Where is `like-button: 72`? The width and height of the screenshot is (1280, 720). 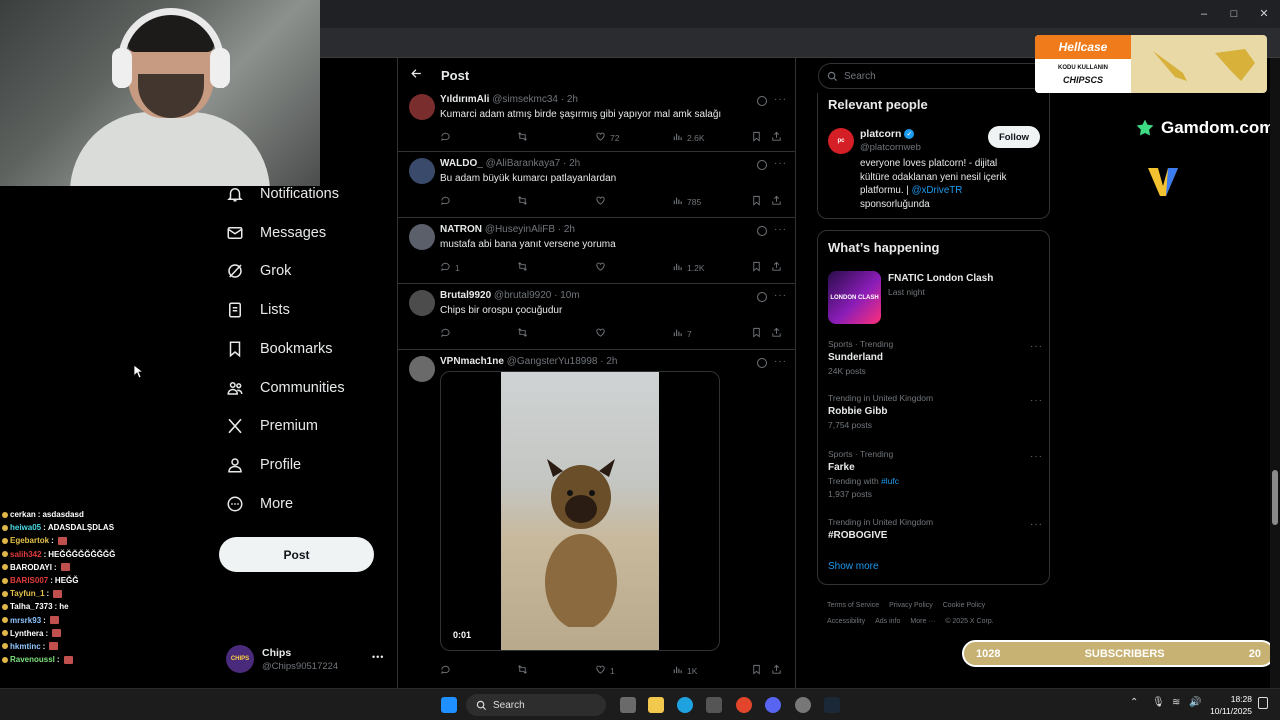 like-button: 72 is located at coordinates (607, 137).